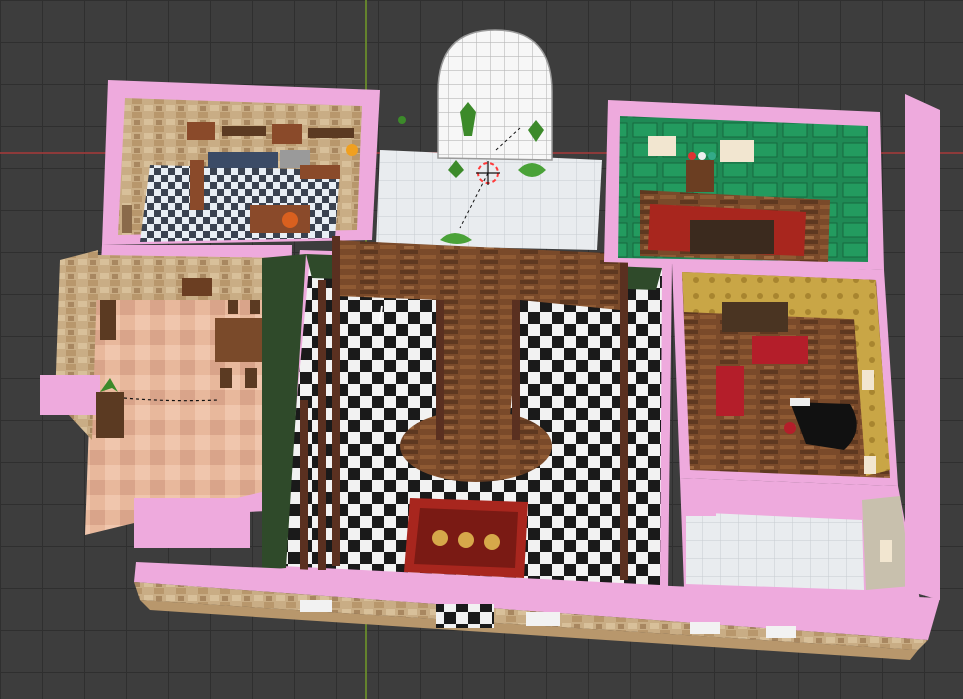 This screenshot has width=963, height=699. I want to click on light-object, so click(402, 120).